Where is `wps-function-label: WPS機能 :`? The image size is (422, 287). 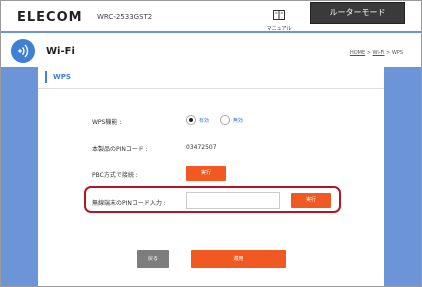
wps-function-label: WPS機能 : is located at coordinates (107, 122).